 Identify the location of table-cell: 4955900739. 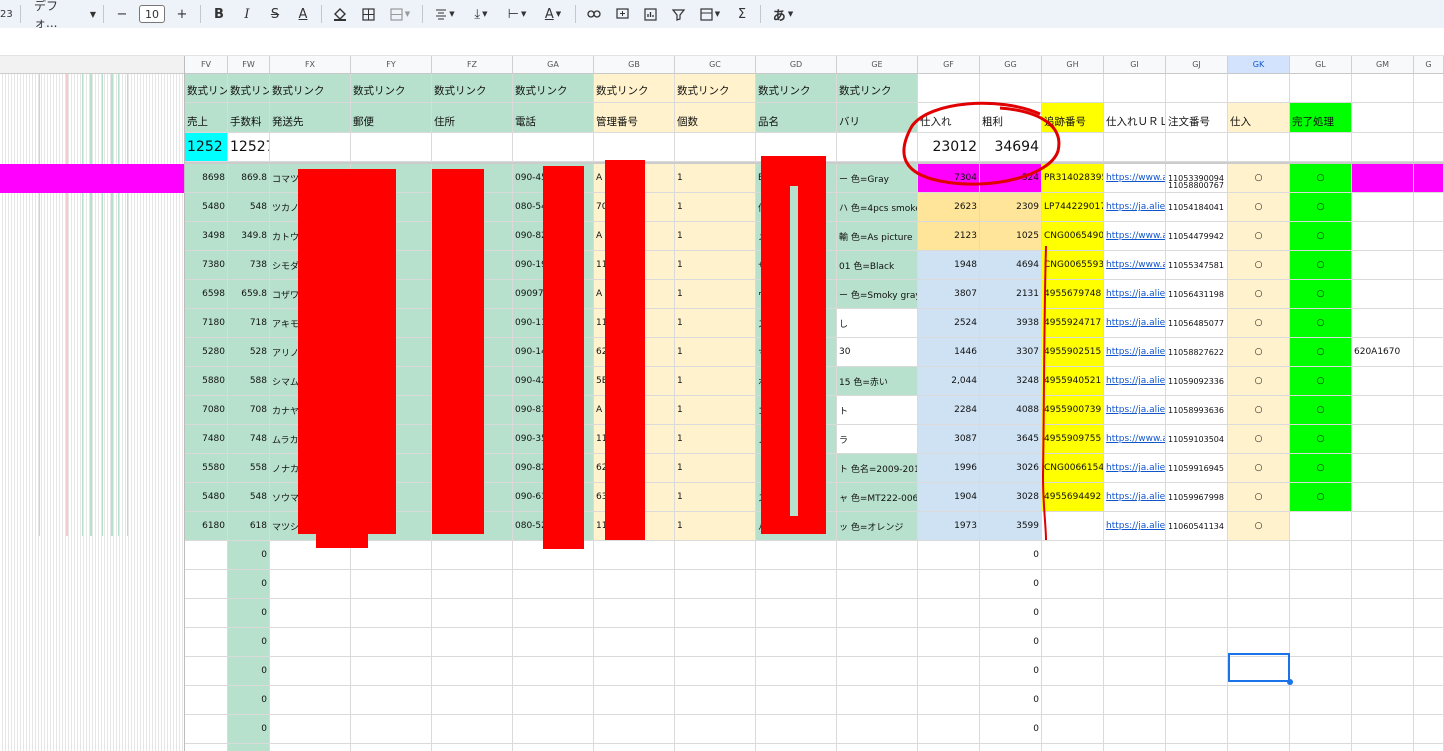
(1073, 410).